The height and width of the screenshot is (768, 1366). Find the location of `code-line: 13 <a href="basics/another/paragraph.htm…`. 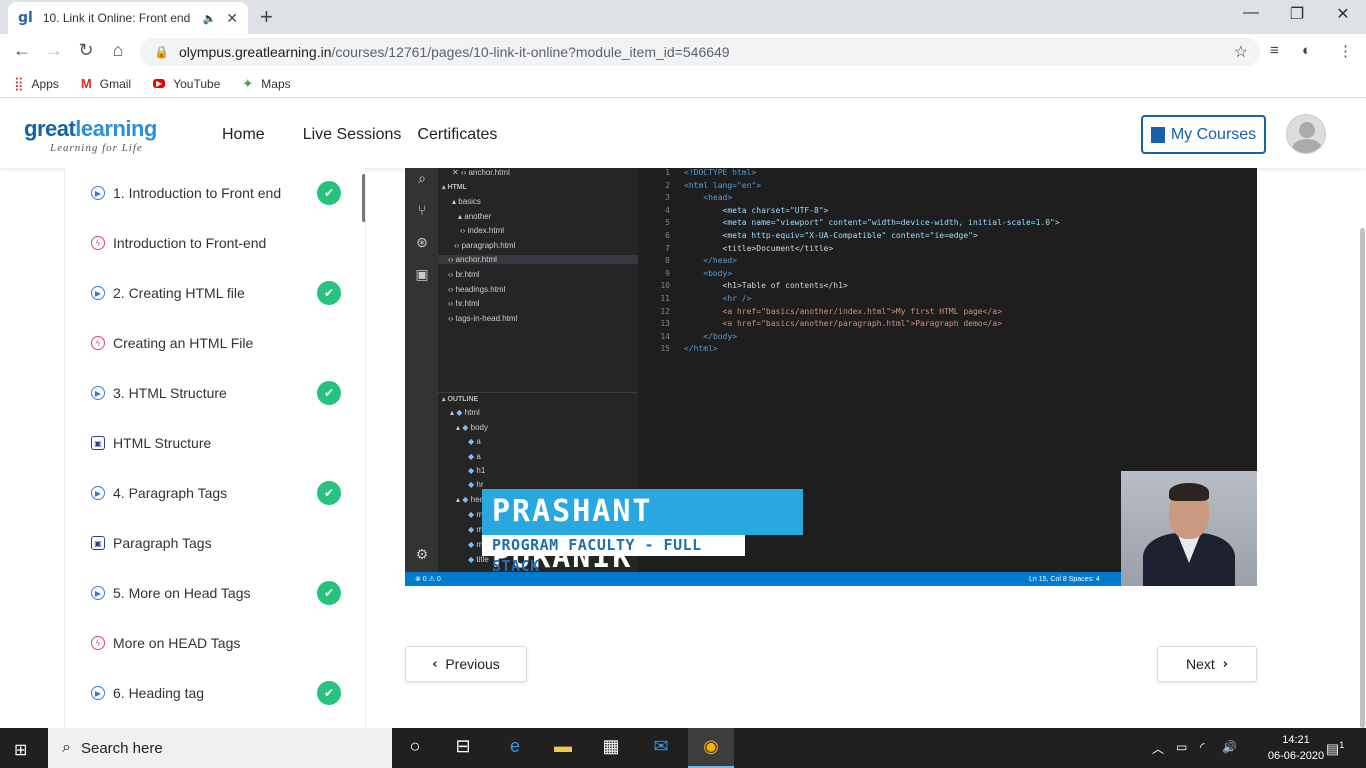

code-line: 13 <a href="basics/another/paragraph.htm… is located at coordinates (831, 324).